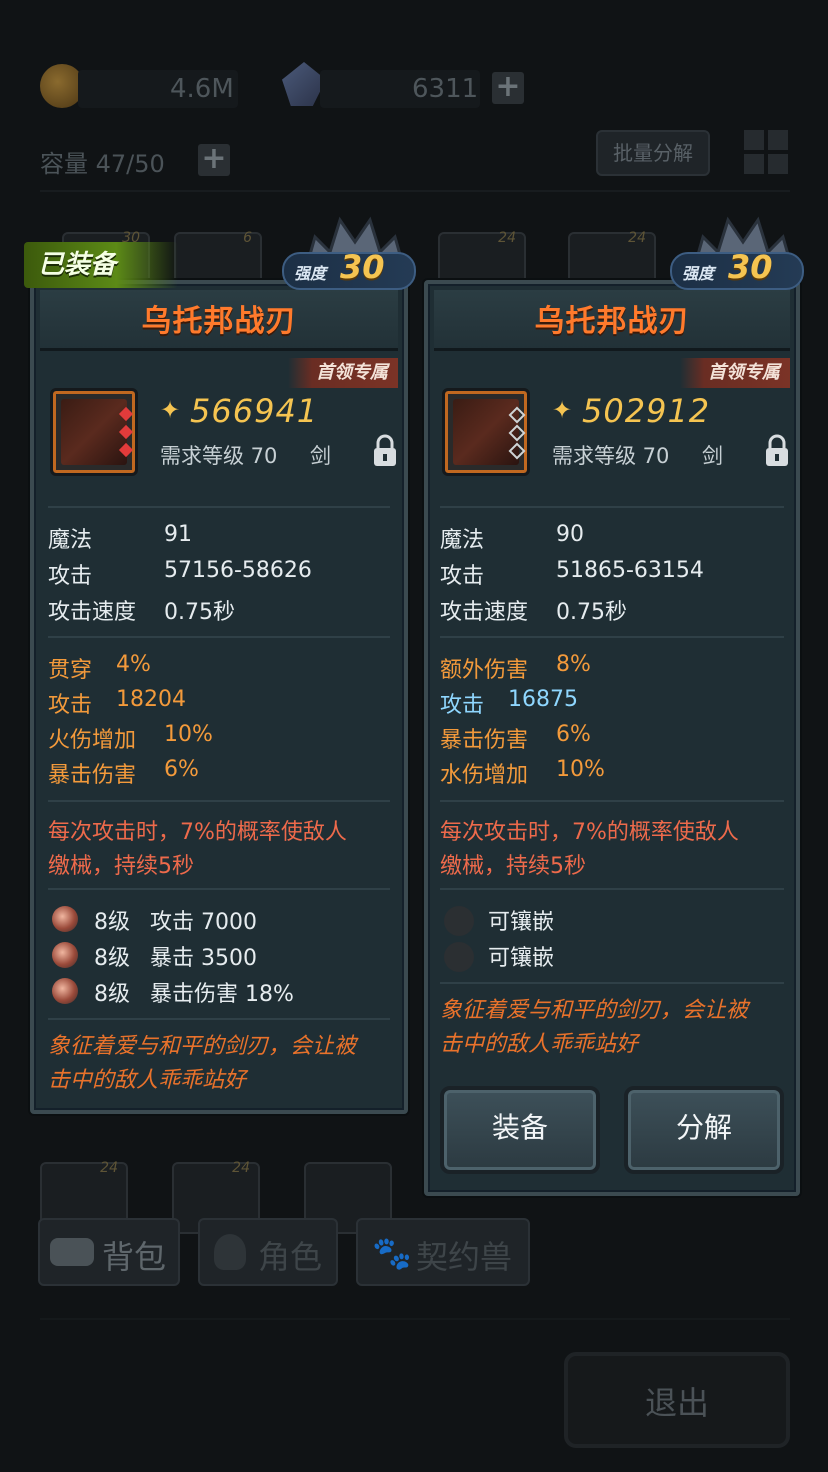 The image size is (828, 1472). Describe the element at coordinates (92, 740) in the screenshot. I see `extra-stat-label: 火伤增加` at that location.